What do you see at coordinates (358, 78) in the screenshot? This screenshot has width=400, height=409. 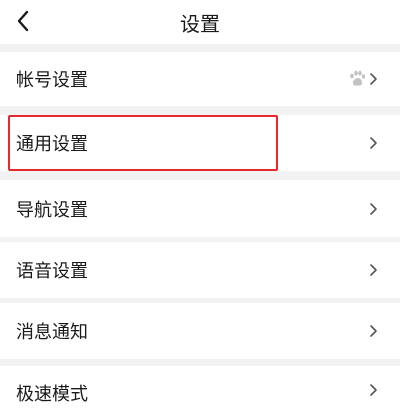 I see `paw-icon` at bounding box center [358, 78].